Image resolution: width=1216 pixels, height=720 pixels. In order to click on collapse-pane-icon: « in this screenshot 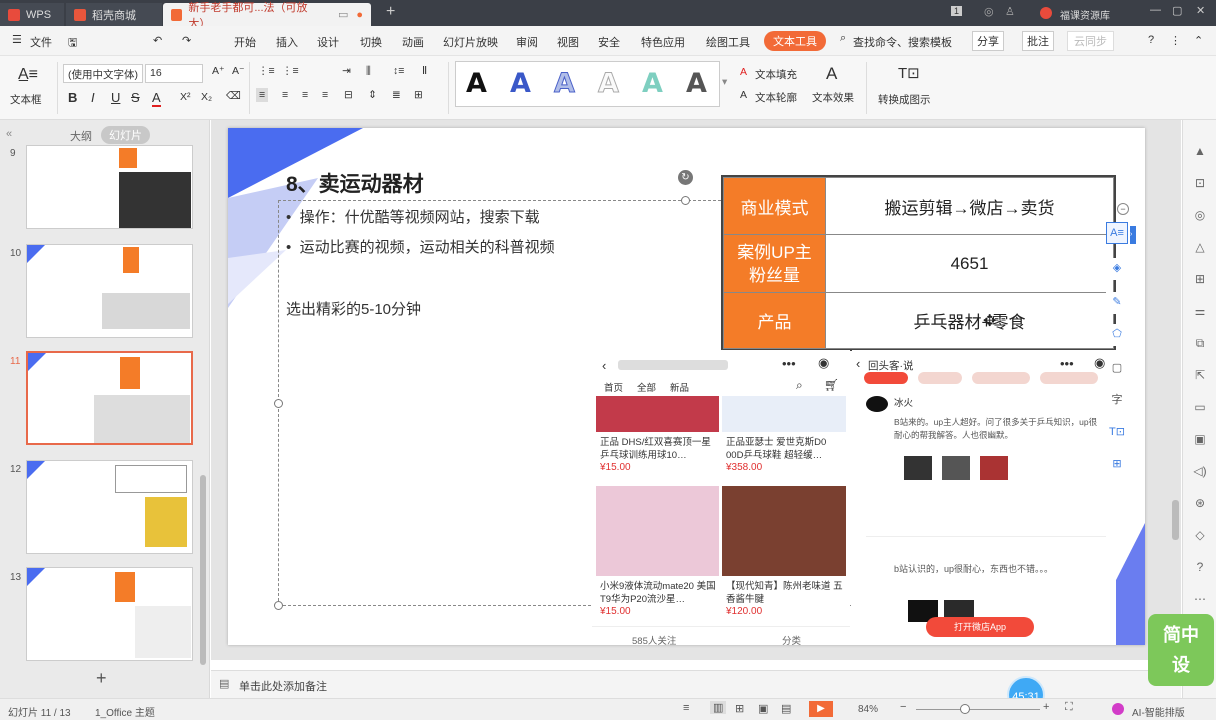, I will do `click(9, 134)`.